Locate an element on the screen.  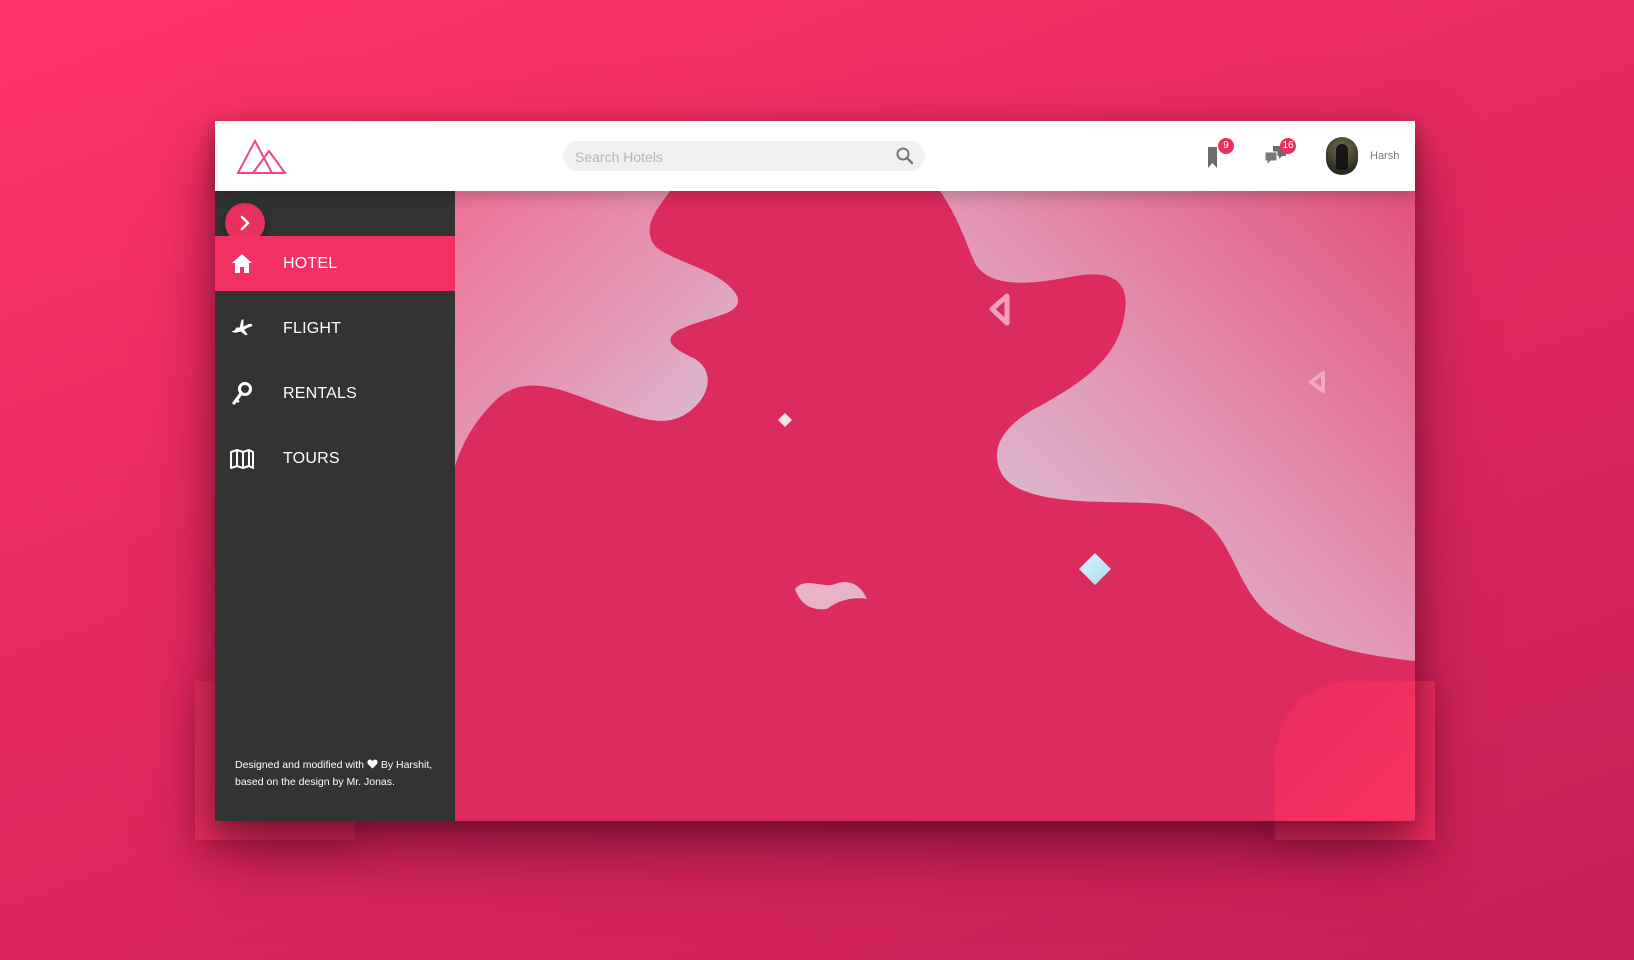
sidebar-nav: HOTEL FLIGHT RENTALS TOURS is located at coordinates (335, 366).